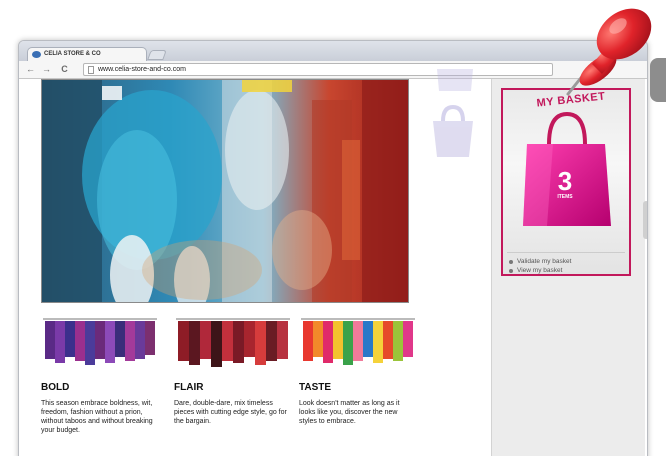 Image resolution: width=666 pixels, height=456 pixels. I want to click on back-arrow-icon: ←, so click(30, 69).